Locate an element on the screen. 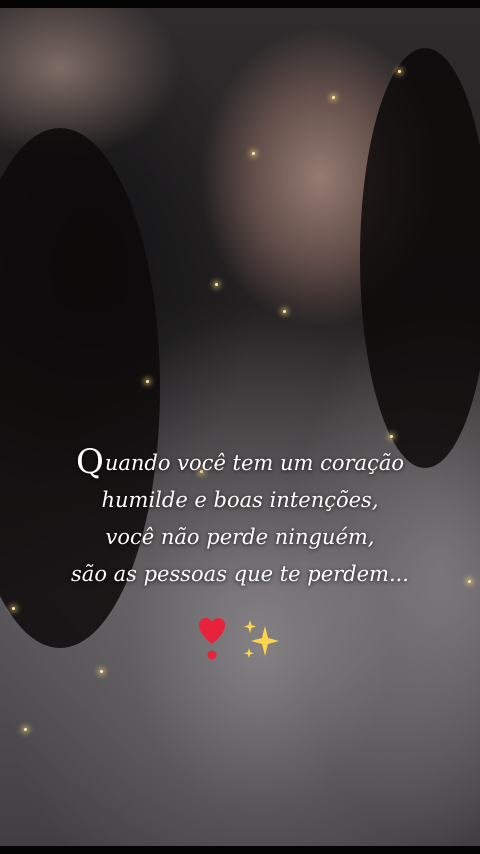 The height and width of the screenshot is (854, 480). quote-line-1-rest: uando você tem um coração is located at coordinates (254, 463).